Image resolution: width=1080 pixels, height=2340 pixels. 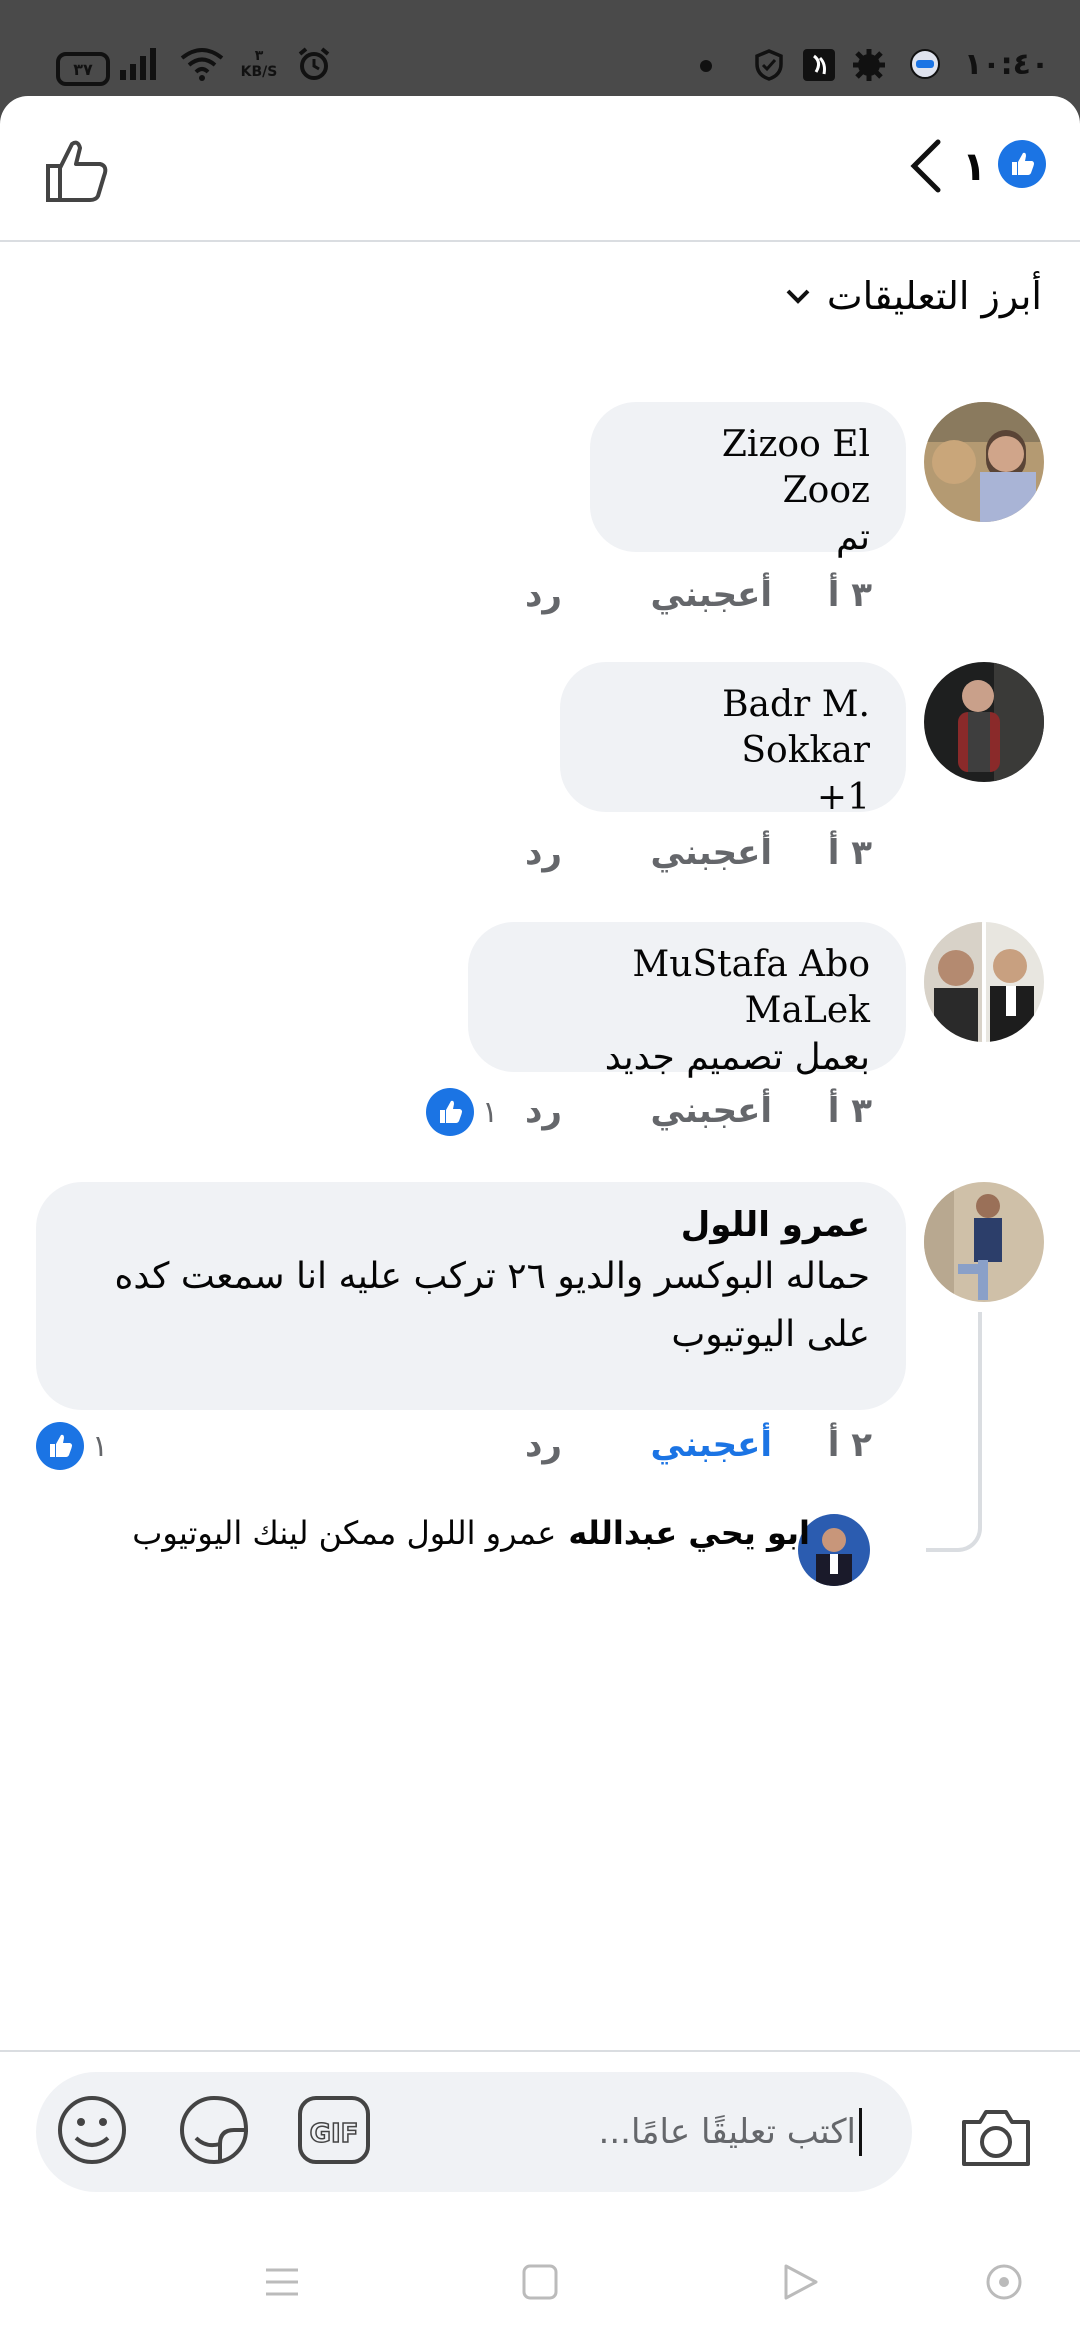 I want to click on reply-author: ابو يحي عبدالله, so click(x=689, y=1533).